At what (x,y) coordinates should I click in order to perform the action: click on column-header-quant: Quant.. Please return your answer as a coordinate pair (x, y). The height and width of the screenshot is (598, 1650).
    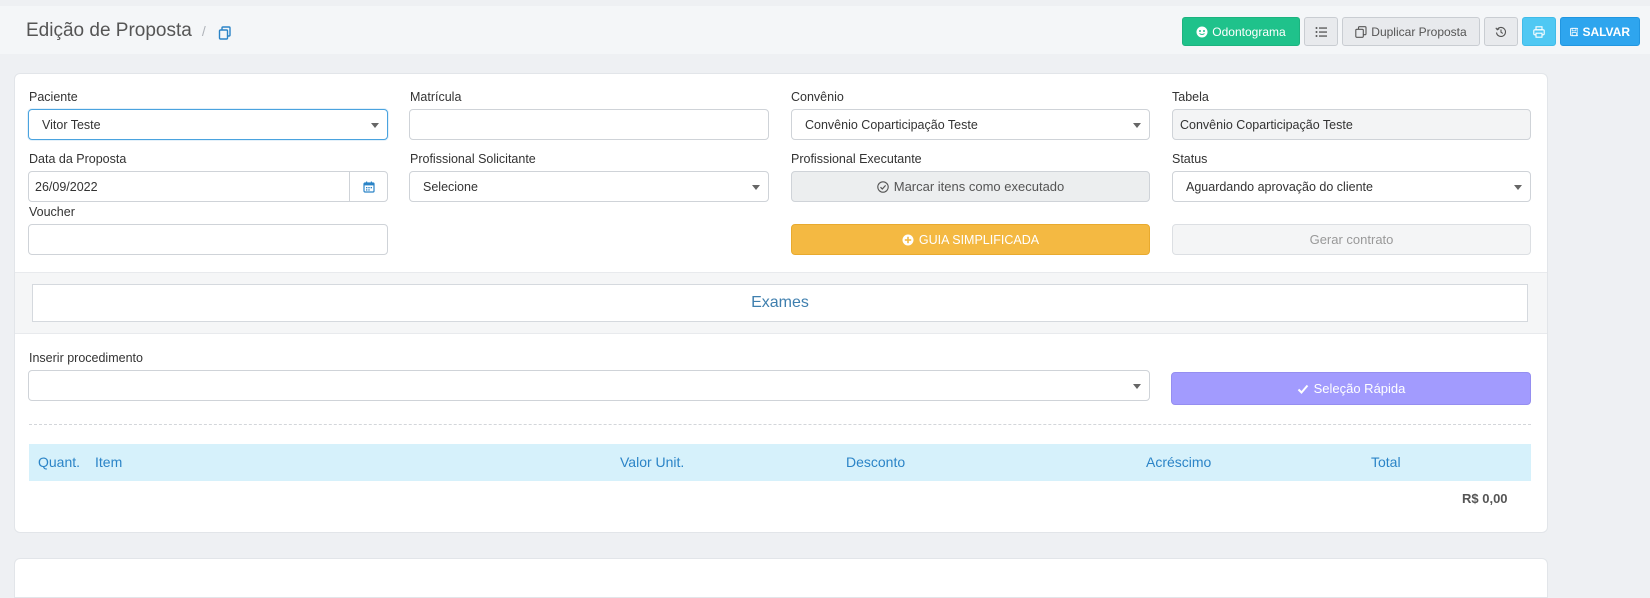
    Looking at the image, I should click on (59, 462).